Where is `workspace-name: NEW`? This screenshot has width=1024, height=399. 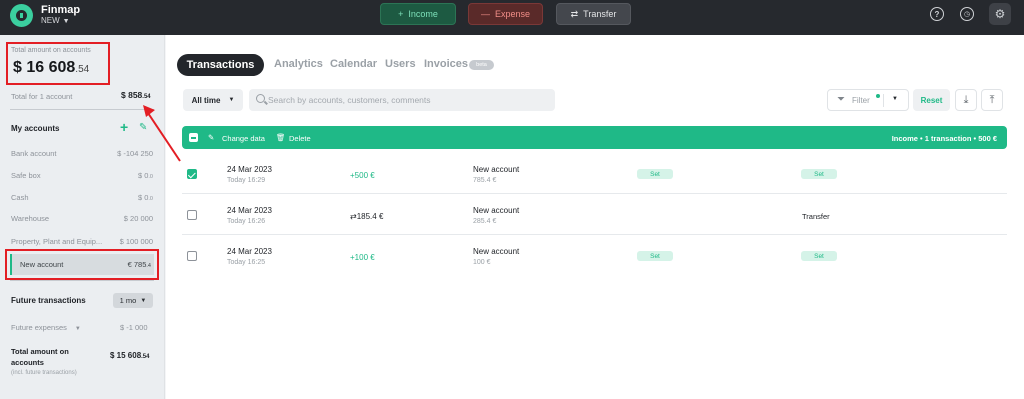 workspace-name: NEW is located at coordinates (50, 20).